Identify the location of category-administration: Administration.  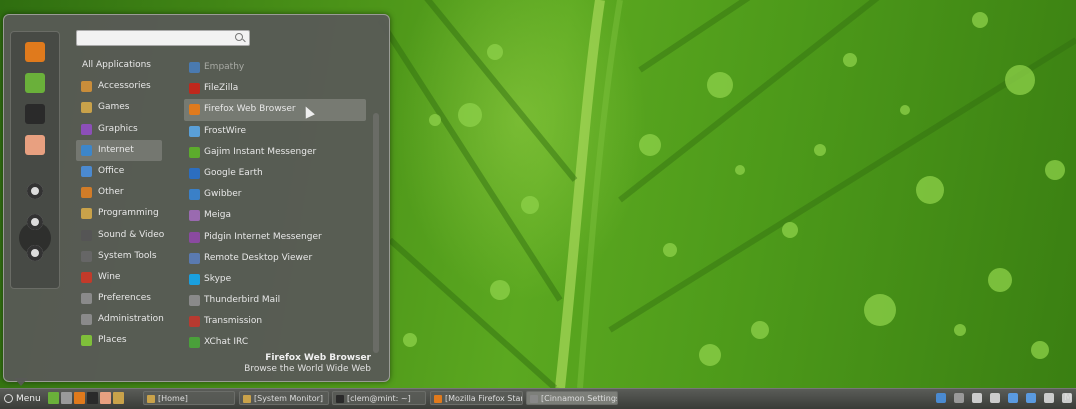
(120, 319).